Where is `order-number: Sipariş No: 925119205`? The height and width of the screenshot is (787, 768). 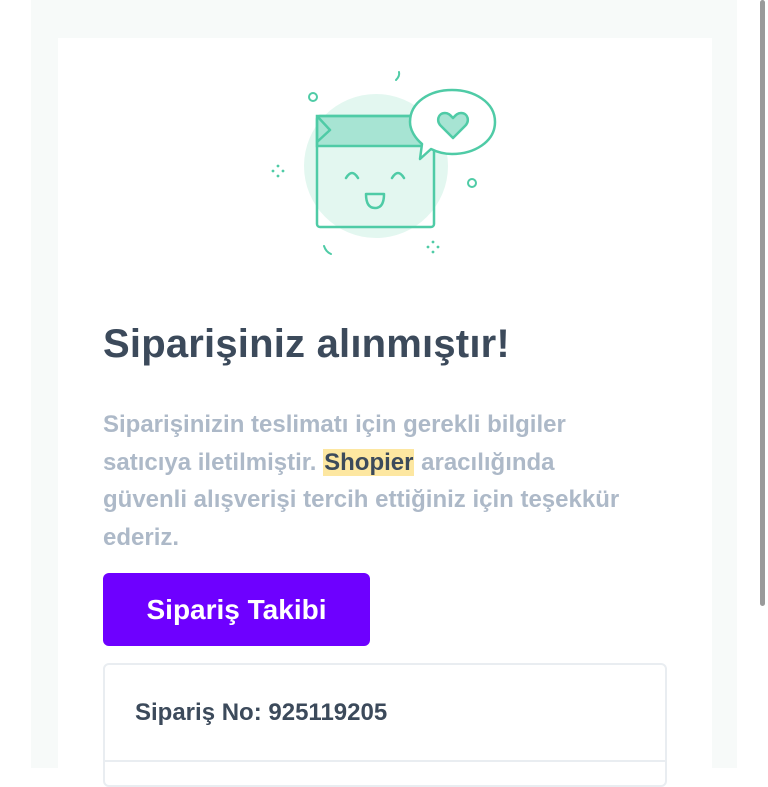
order-number: Sipariş No: 925119205 is located at coordinates (261, 713).